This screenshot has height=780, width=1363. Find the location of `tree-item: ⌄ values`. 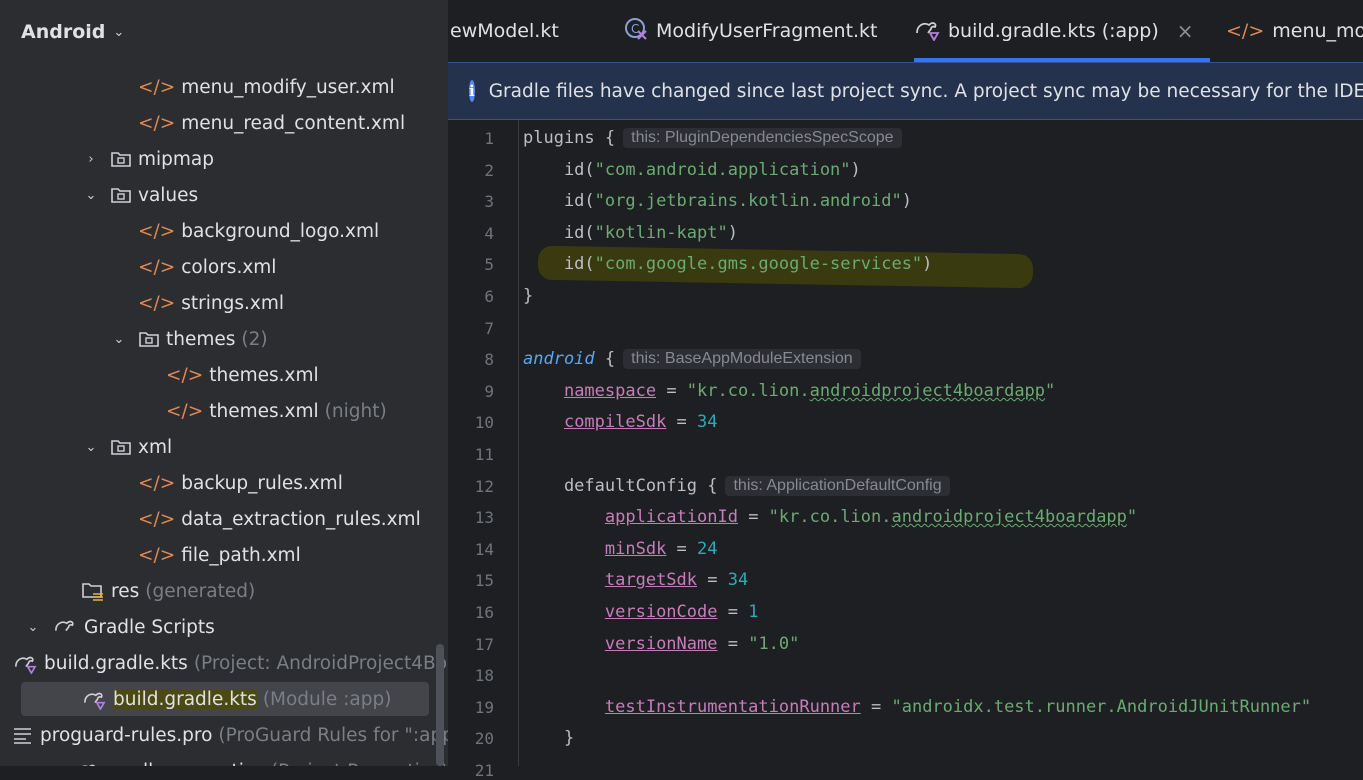

tree-item: ⌄ values is located at coordinates (224, 195).